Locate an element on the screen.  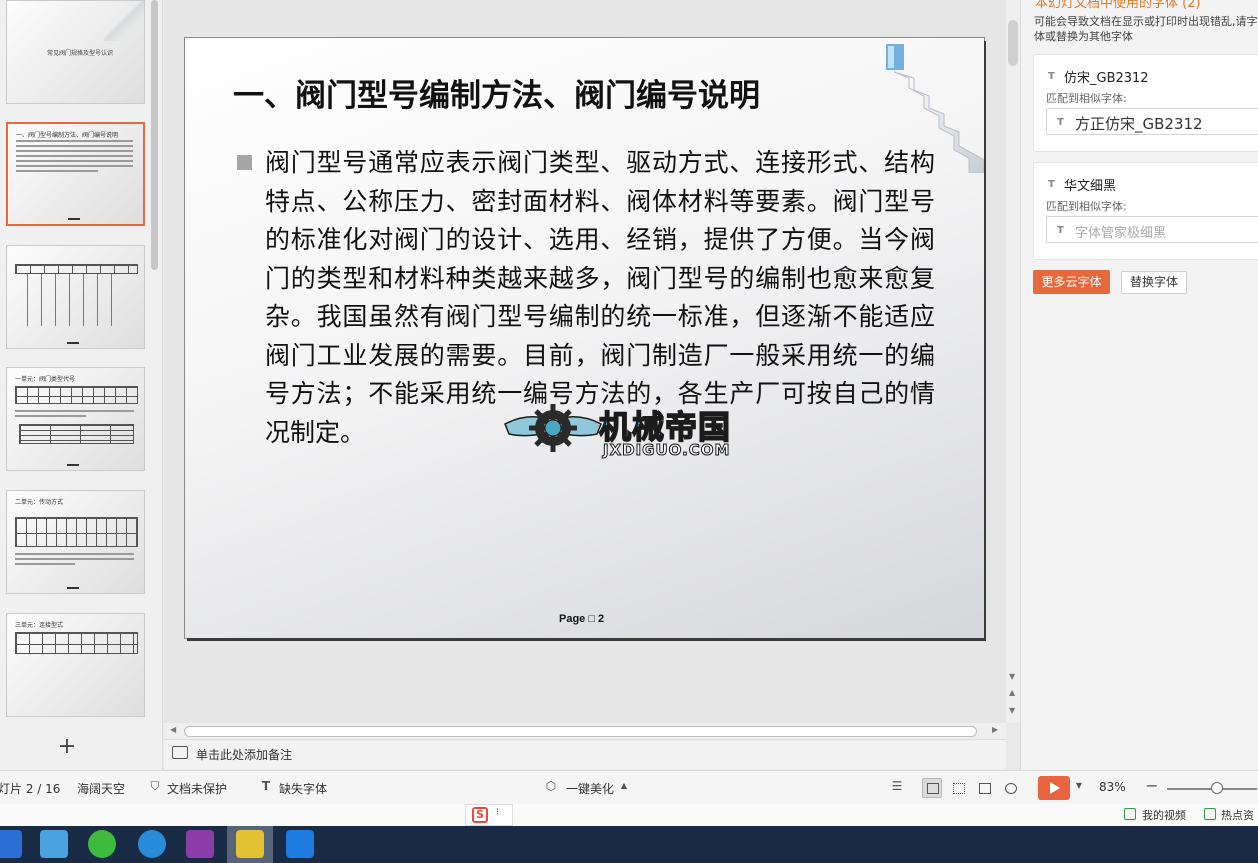
reading-view-button is located at coordinates (984, 788).